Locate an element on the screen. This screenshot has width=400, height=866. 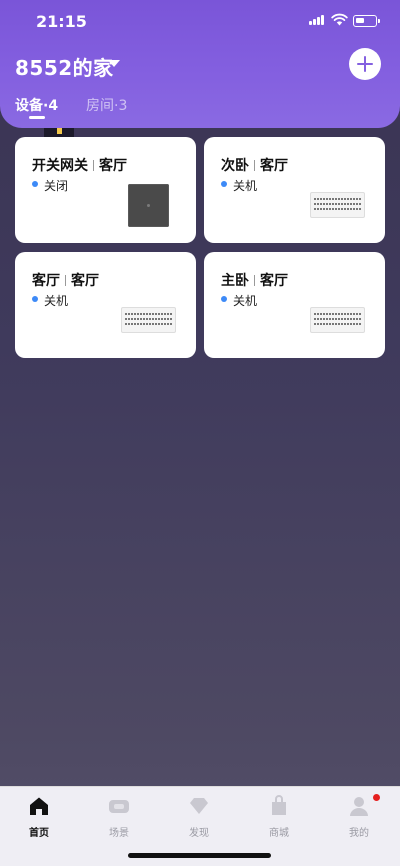
device-card-master-bedroom: 主卧 客厅 关机 is located at coordinates (294, 305).